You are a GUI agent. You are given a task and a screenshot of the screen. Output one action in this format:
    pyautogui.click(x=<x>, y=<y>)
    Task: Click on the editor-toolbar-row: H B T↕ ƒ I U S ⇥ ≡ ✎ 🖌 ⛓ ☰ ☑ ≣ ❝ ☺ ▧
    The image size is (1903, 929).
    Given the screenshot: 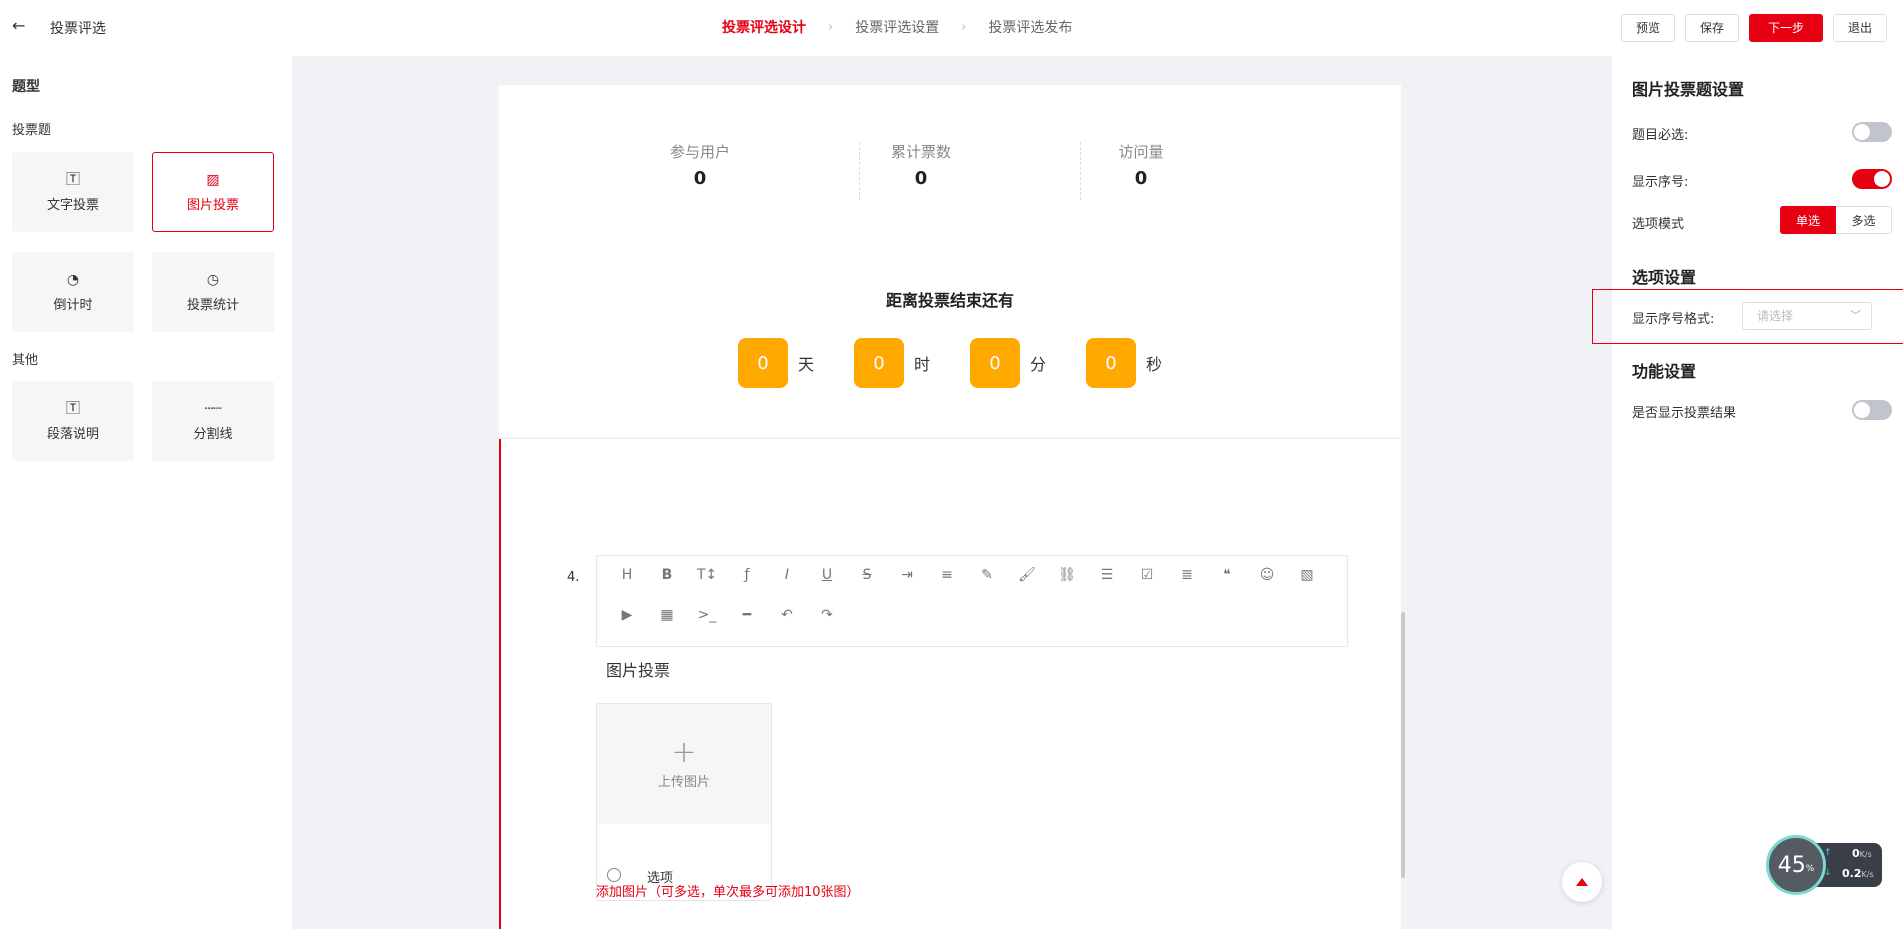 What is the action you would take?
    pyautogui.click(x=967, y=575)
    